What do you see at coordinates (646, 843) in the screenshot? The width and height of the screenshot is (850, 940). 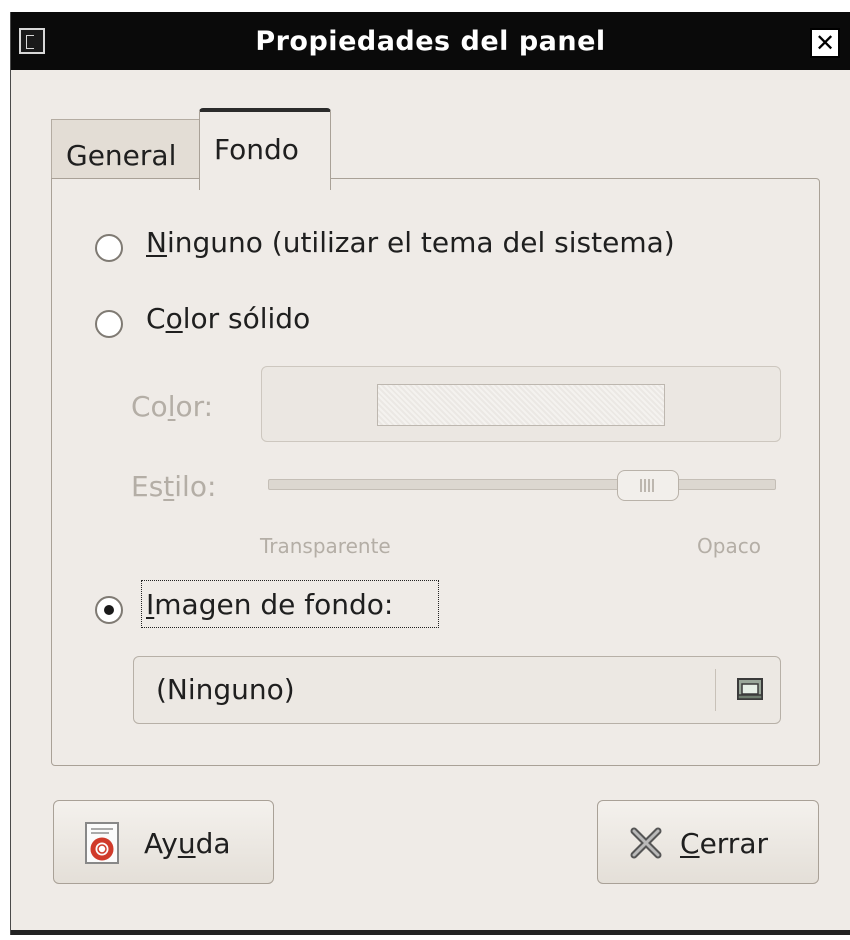 I see `close-x-icon` at bounding box center [646, 843].